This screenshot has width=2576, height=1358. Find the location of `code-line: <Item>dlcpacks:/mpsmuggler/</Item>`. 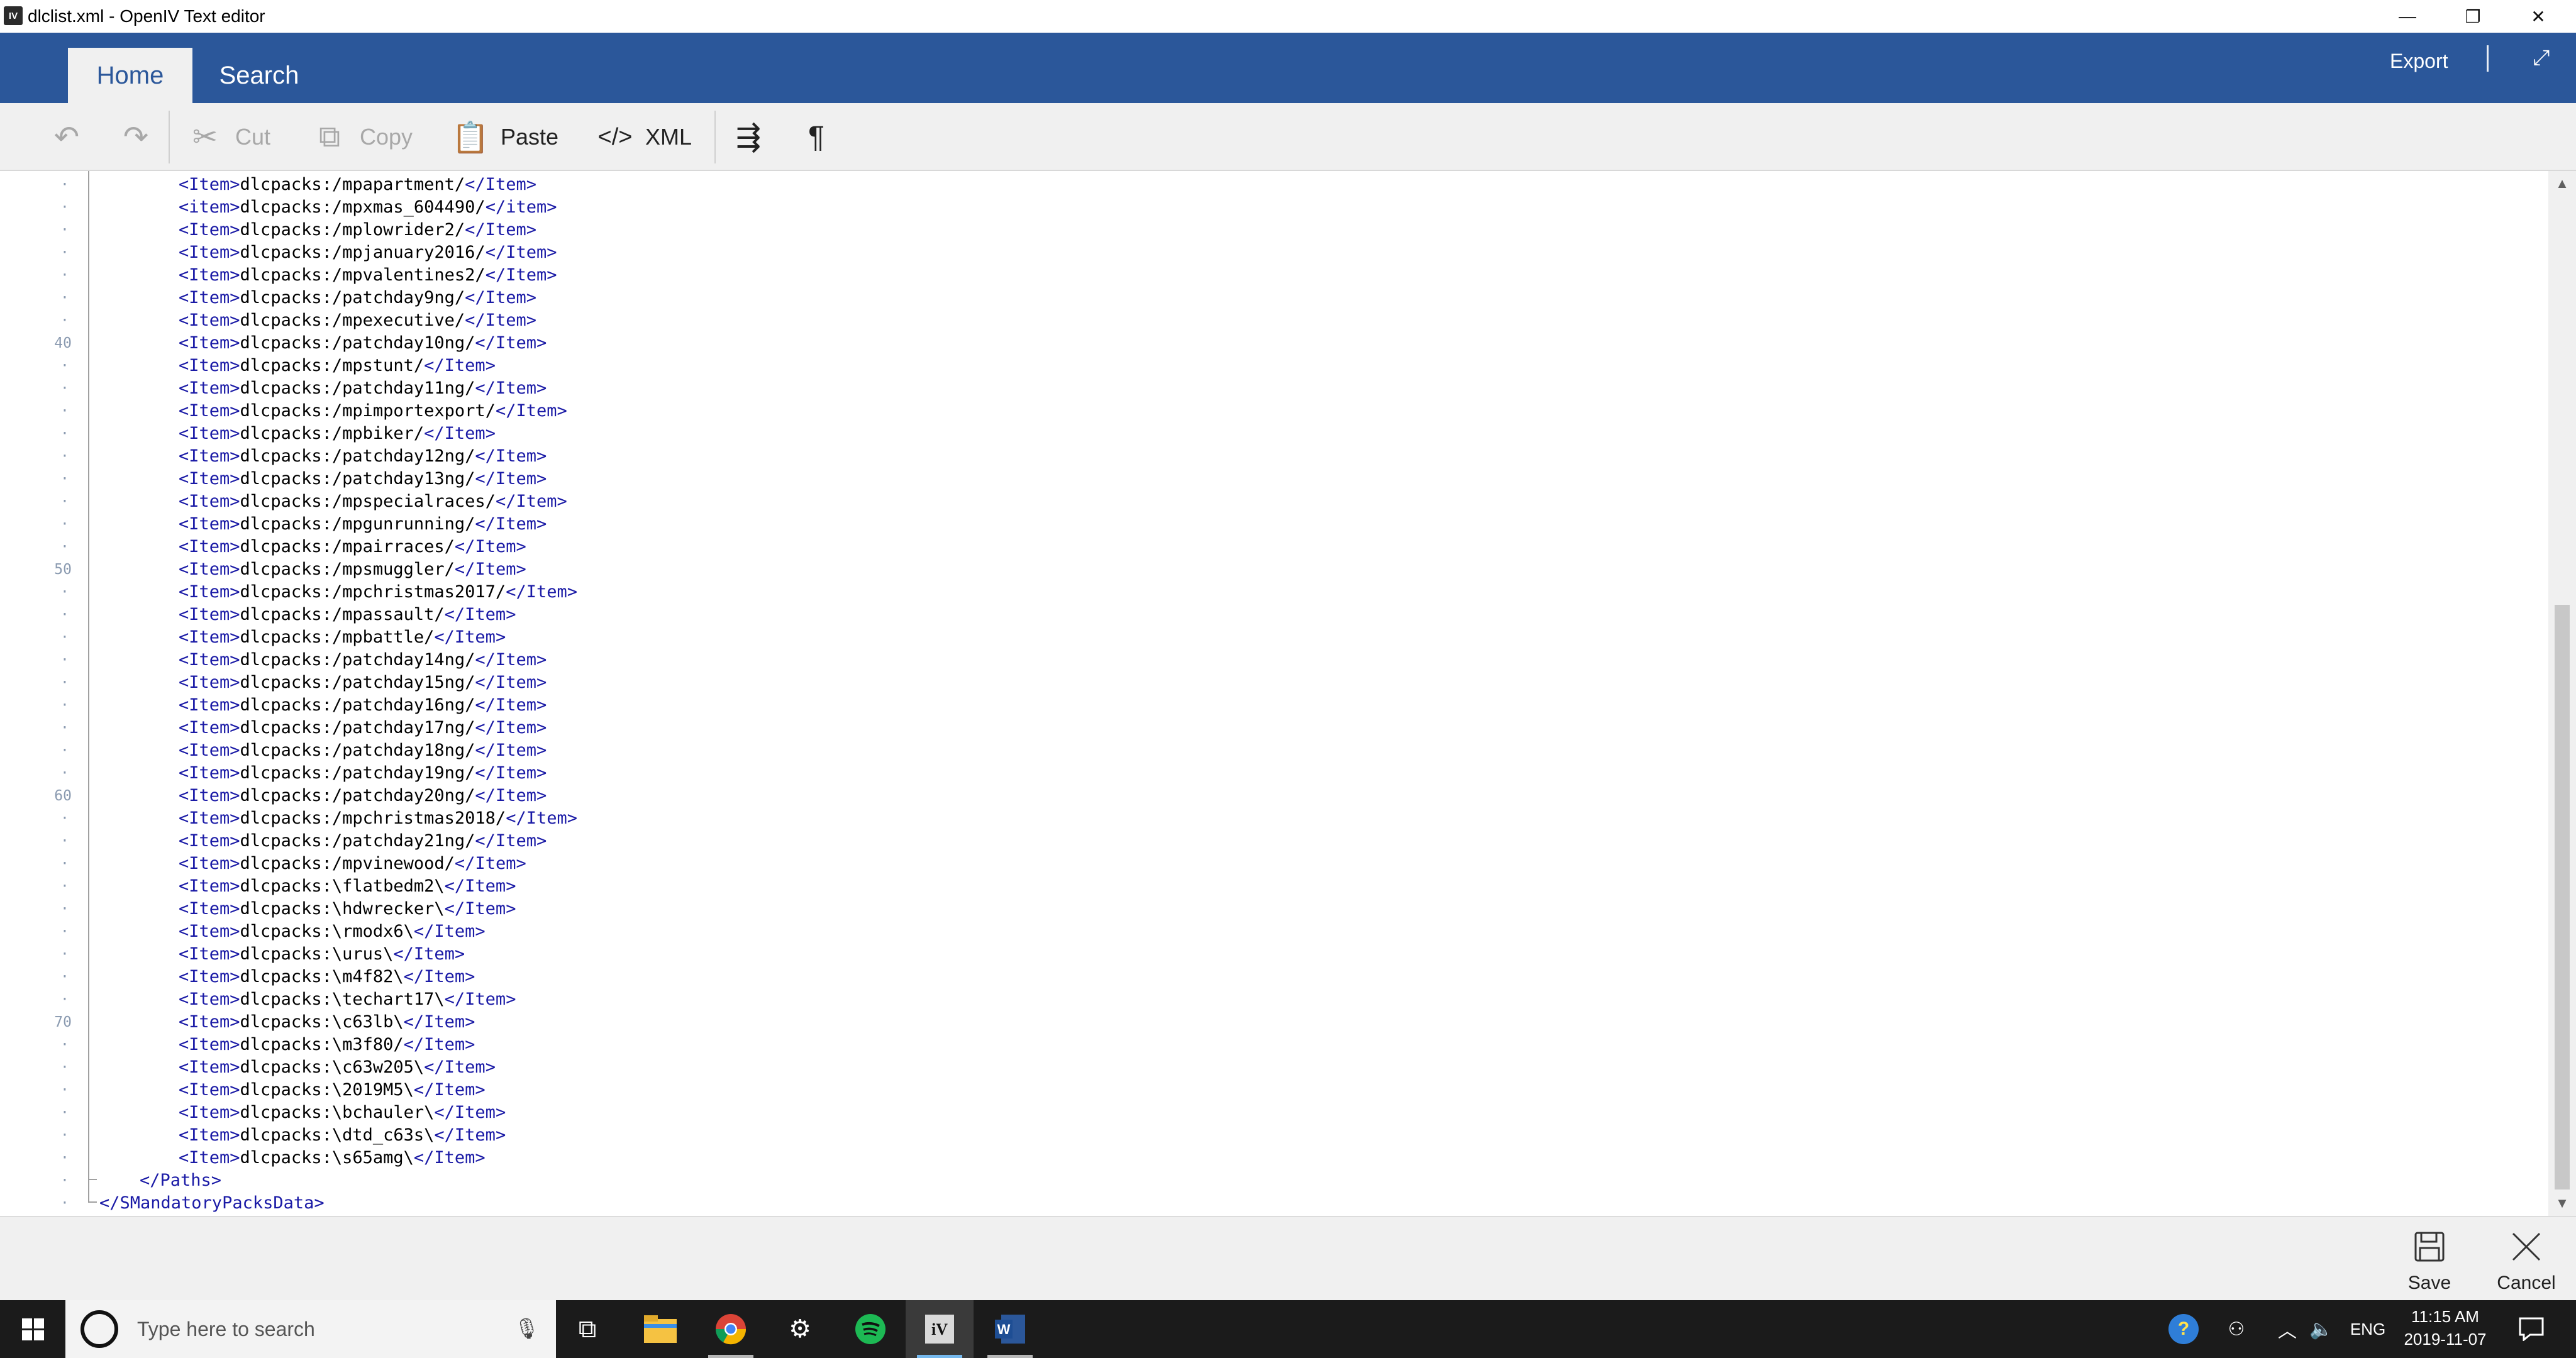

code-line: <Item>dlcpacks:/mpsmuggler/</Item> is located at coordinates (1312, 569).